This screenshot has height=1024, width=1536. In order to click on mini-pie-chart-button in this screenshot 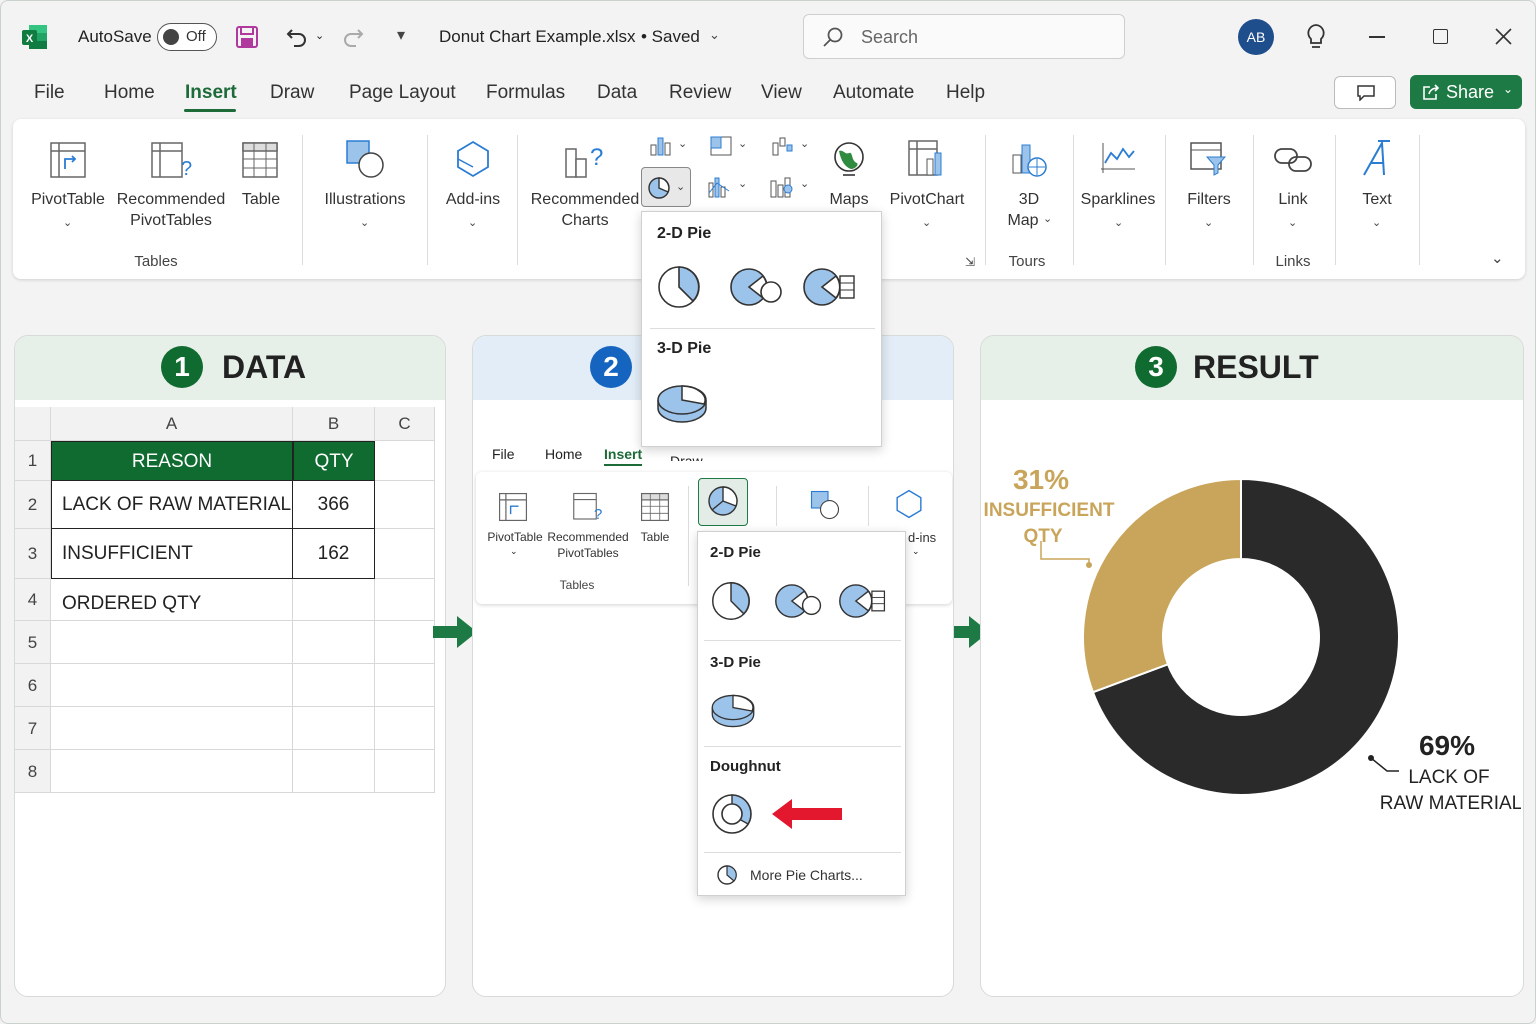, I will do `click(723, 502)`.